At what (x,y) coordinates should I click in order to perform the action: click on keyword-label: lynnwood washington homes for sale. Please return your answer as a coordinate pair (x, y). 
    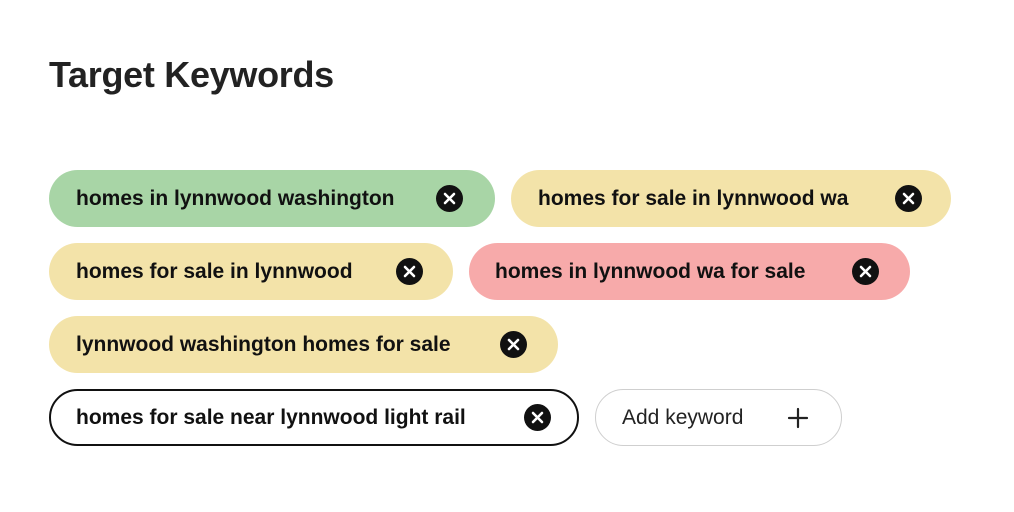
    Looking at the image, I should click on (263, 344).